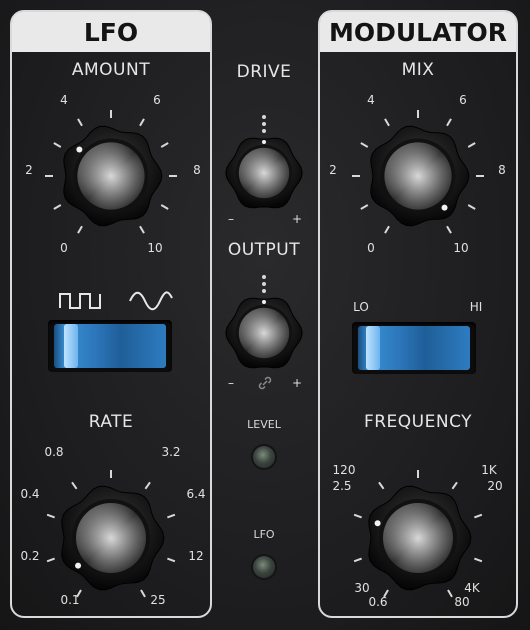 The width and height of the screenshot is (530, 630). Describe the element at coordinates (155, 248) in the screenshot. I see `amount-tick-10: 10` at that location.